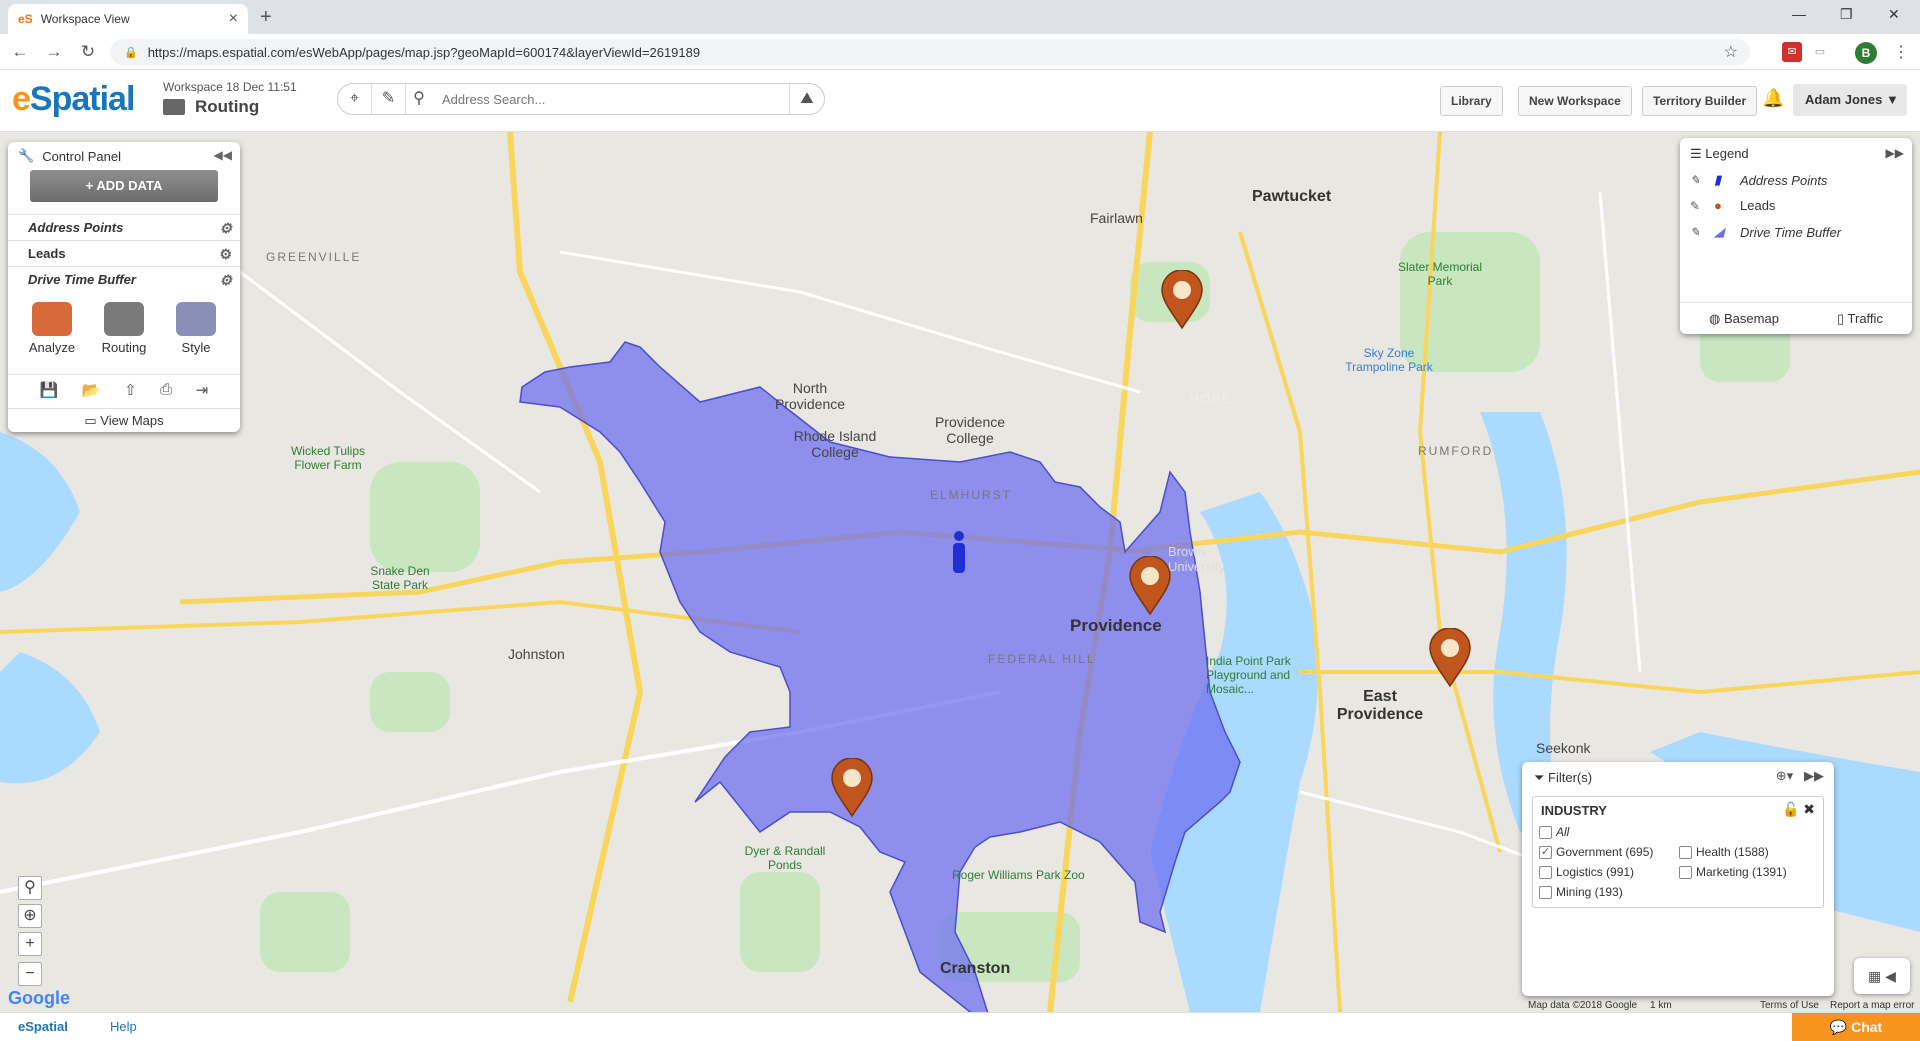  What do you see at coordinates (233, 19) in the screenshot?
I see `close-icon: ×` at bounding box center [233, 19].